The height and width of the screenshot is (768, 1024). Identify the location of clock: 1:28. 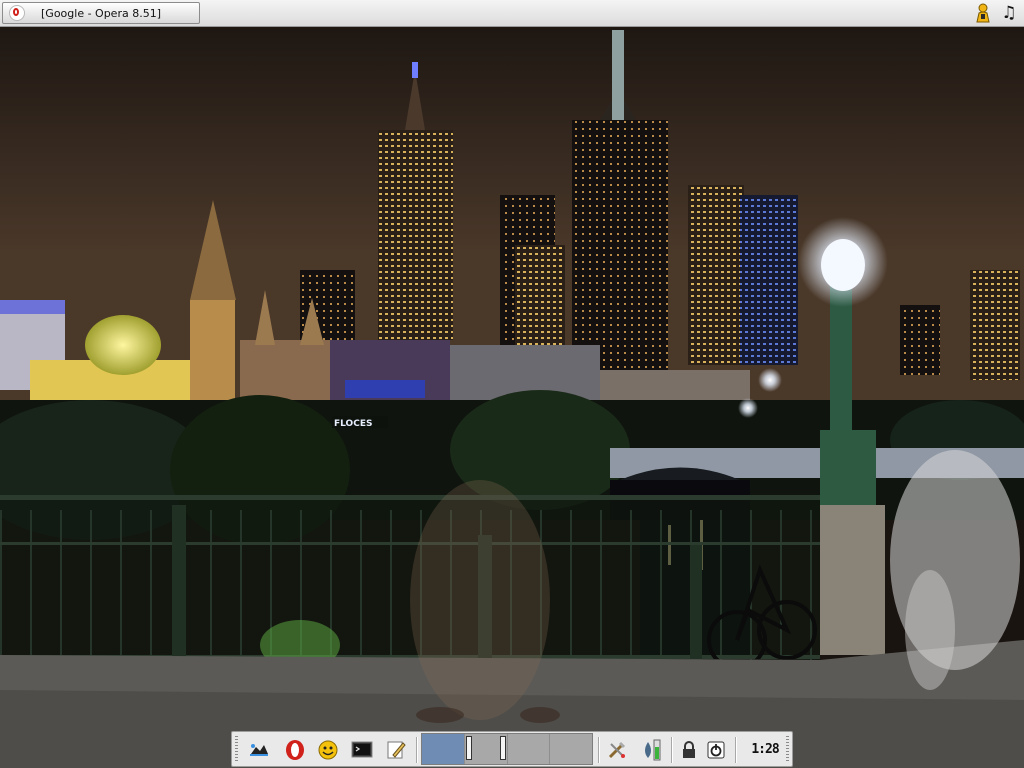
(765, 750).